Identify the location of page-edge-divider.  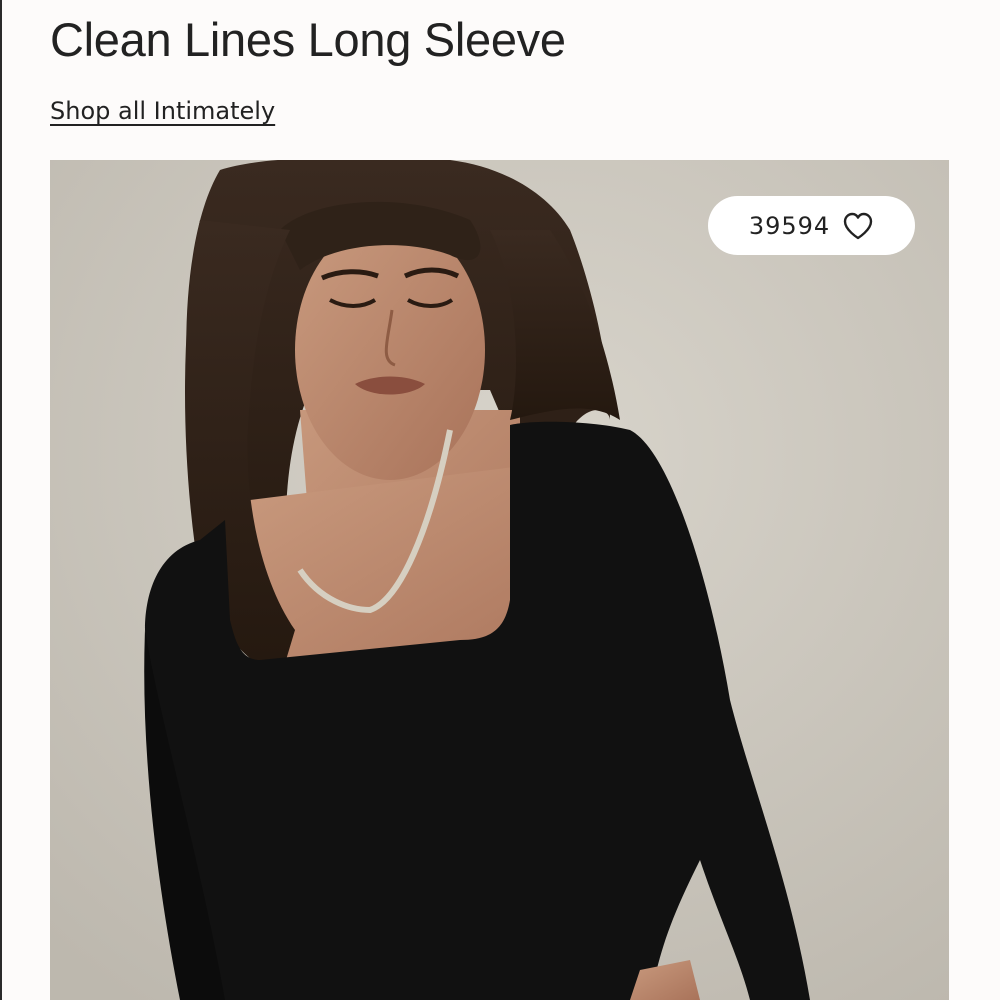
(1, 500).